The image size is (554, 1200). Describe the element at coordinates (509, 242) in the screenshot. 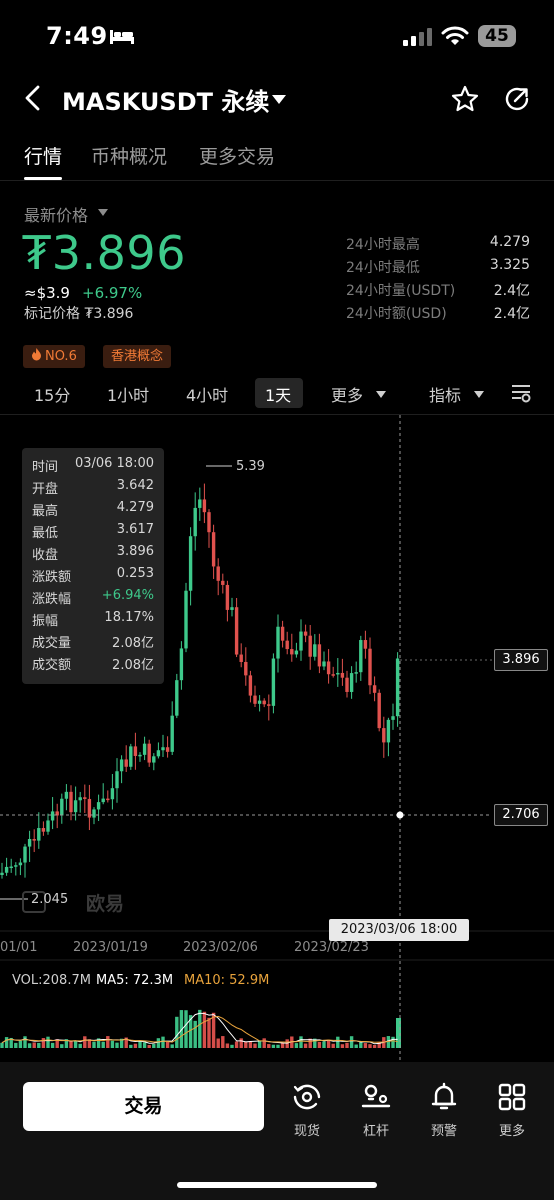

I see `stat-value-24h-high: 4.279` at that location.